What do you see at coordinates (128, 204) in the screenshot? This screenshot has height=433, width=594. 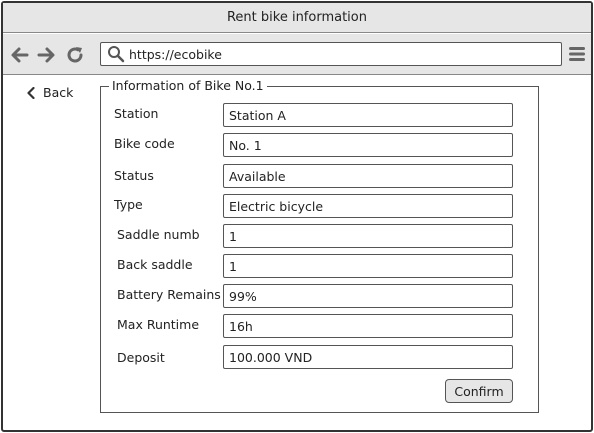 I see `field-label-type: Type` at bounding box center [128, 204].